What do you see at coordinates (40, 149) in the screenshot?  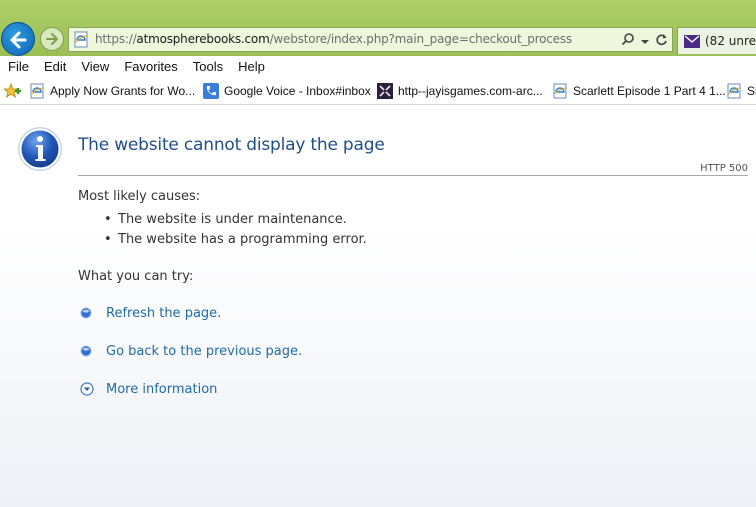 I see `info-icon` at bounding box center [40, 149].